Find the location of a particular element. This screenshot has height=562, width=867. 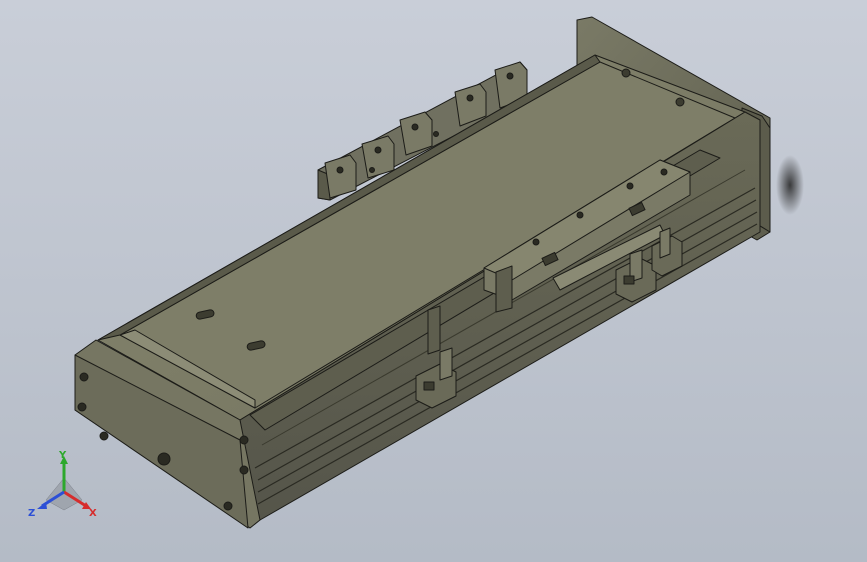

view-orientation-triad: Y X Z is located at coordinates (66, 488).